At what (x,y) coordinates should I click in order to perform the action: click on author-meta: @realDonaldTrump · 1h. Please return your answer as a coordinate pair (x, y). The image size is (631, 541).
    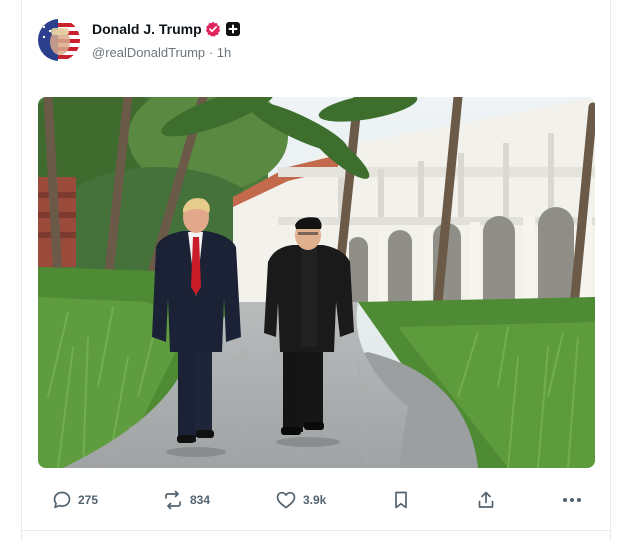
    Looking at the image, I should click on (161, 52).